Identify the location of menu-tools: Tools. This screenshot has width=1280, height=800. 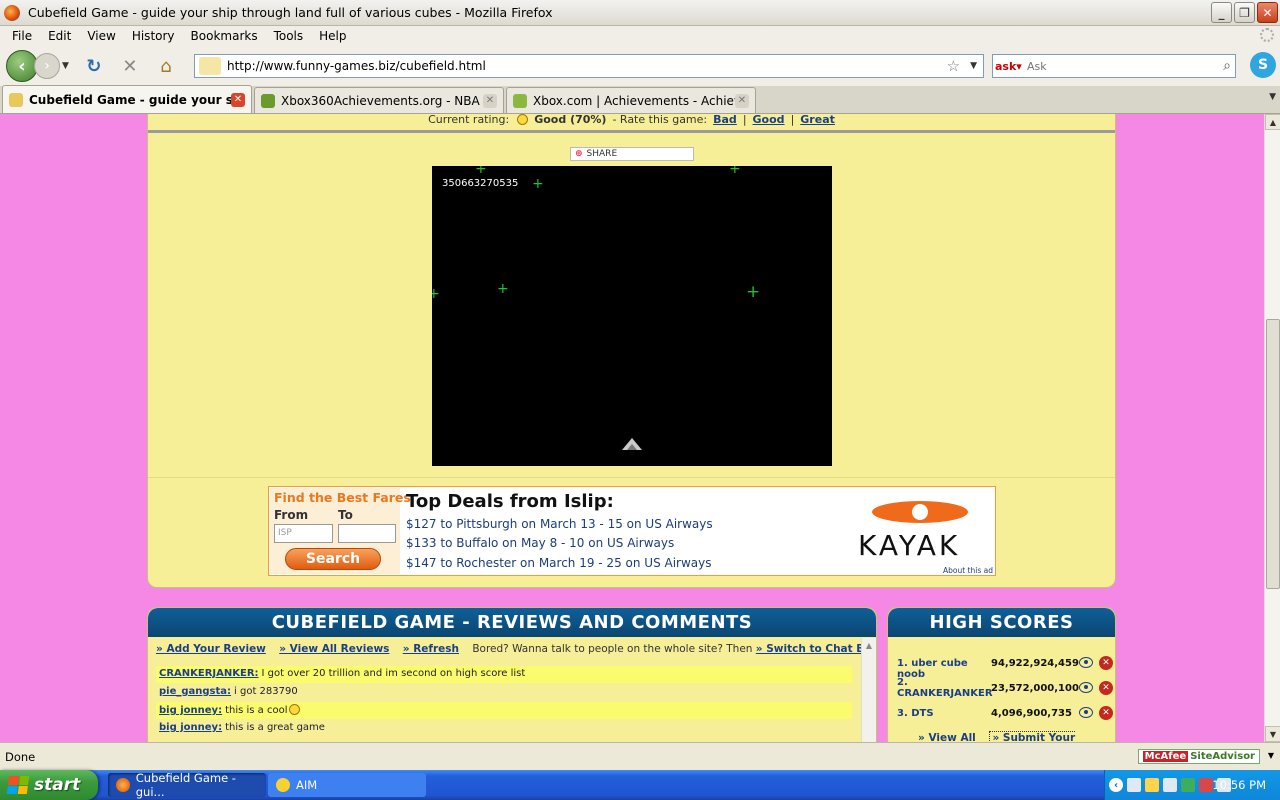
(289, 36).